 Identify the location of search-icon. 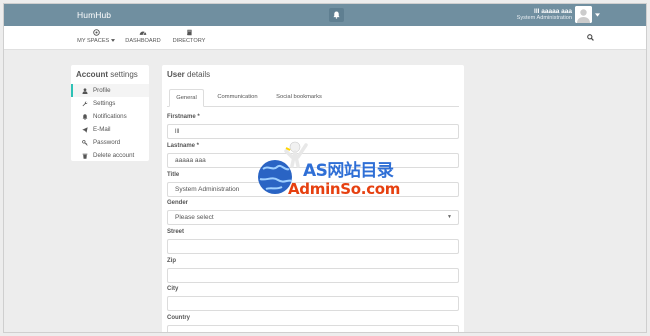
(590, 37).